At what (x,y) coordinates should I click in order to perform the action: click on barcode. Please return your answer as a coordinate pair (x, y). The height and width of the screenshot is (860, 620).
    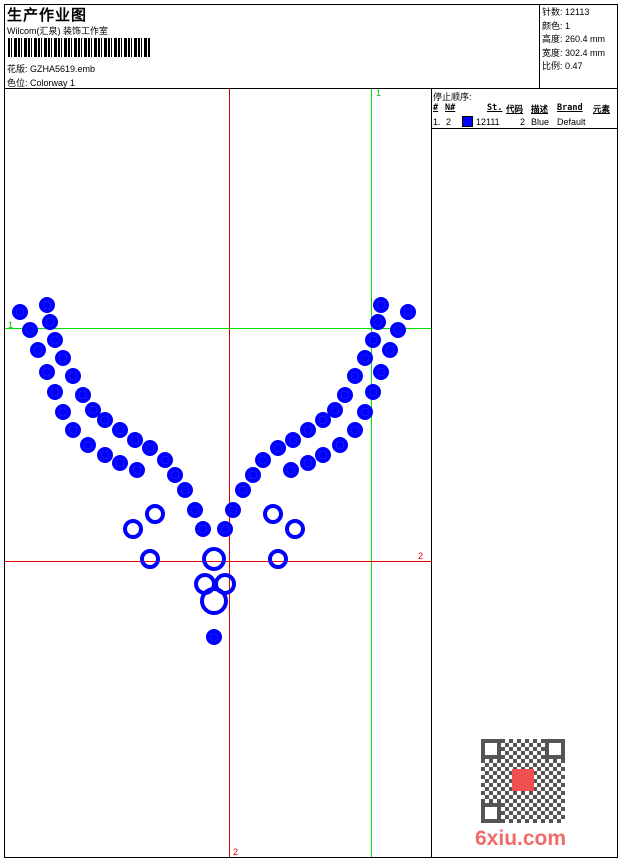
    Looking at the image, I should click on (79, 47).